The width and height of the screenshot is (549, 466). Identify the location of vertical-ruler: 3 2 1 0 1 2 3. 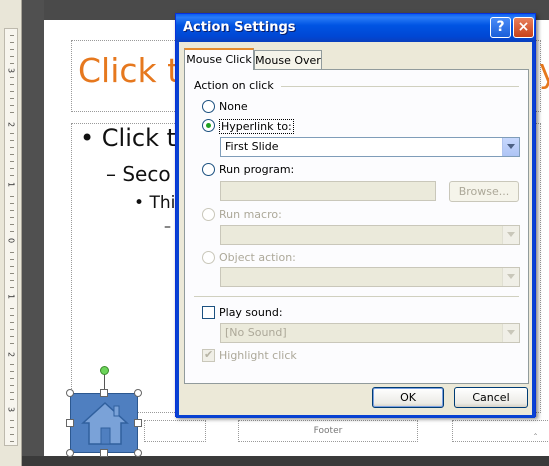
(11, 233).